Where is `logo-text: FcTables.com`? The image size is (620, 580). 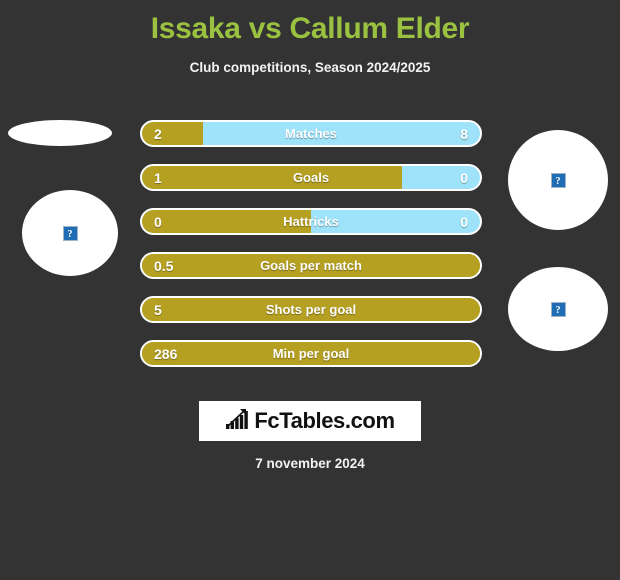
logo-text: FcTables.com is located at coordinates (324, 420).